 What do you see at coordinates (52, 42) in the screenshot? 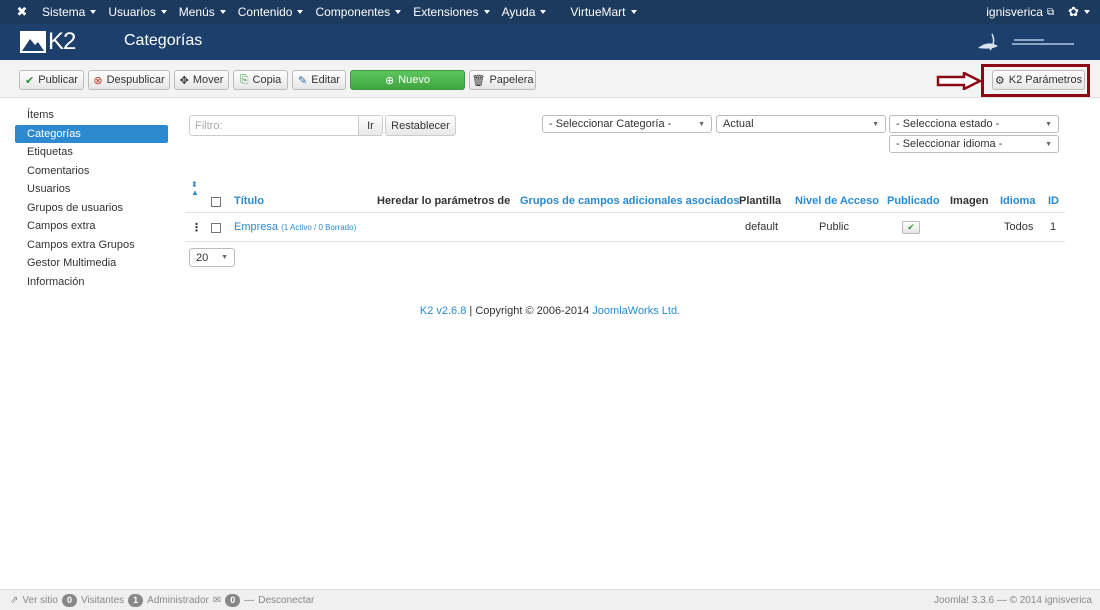
I see `k2-logo: K2` at bounding box center [52, 42].